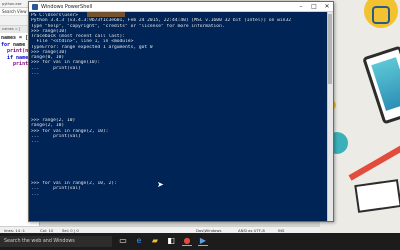 The image size is (400, 250). I want to click on minimize-icon: –, so click(301, 7).